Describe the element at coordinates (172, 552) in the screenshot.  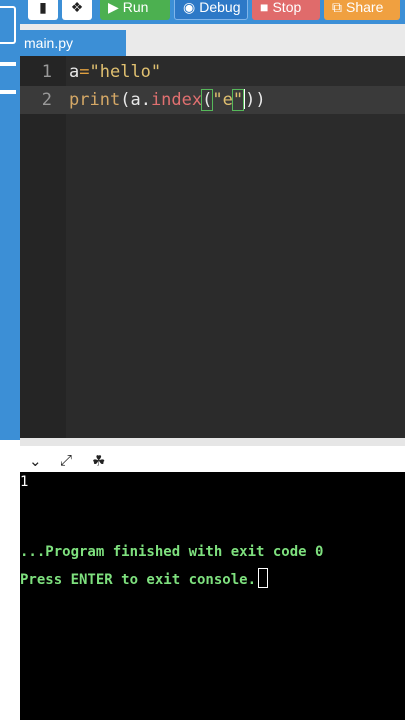
I see `finish-message: ...Program finished with exit code 0` at that location.